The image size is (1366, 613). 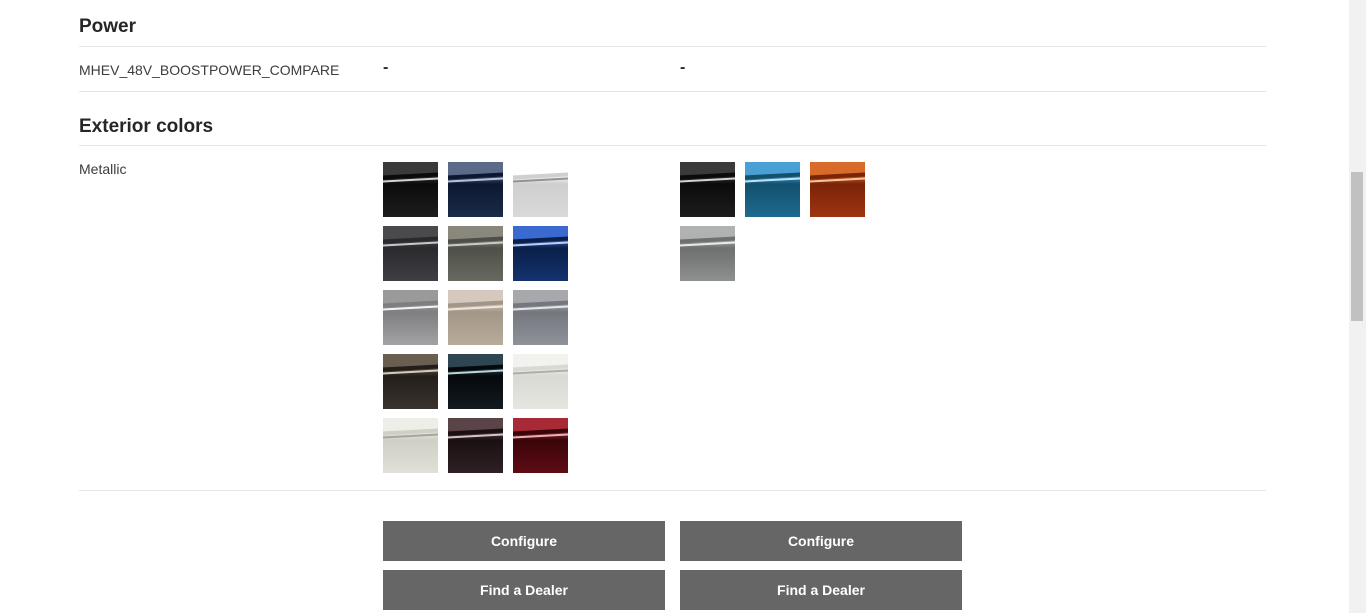 What do you see at coordinates (683, 67) in the screenshot?
I see `power-value-col2: -` at bounding box center [683, 67].